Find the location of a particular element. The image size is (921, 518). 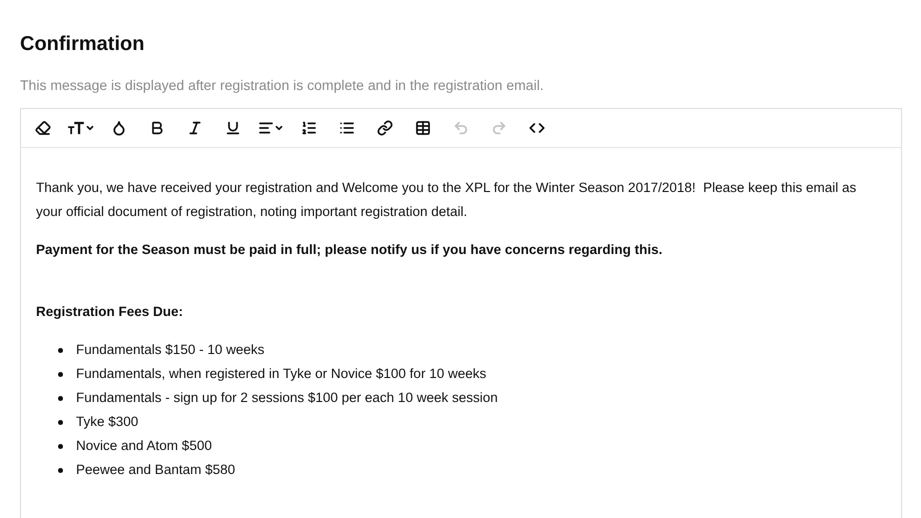

text-size-icon is located at coordinates (76, 128).